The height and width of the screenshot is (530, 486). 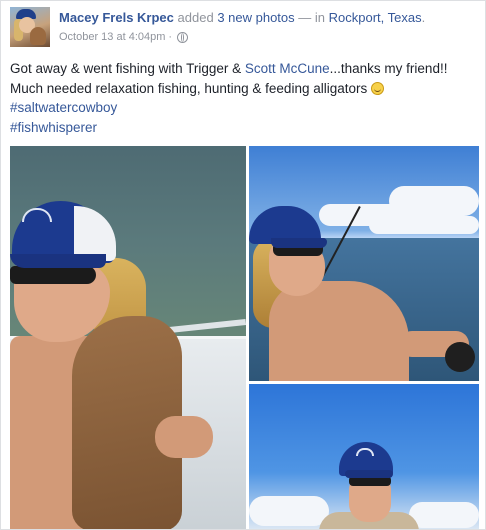 I want to click on photo-count-link: 3 new photos, so click(x=255, y=17).